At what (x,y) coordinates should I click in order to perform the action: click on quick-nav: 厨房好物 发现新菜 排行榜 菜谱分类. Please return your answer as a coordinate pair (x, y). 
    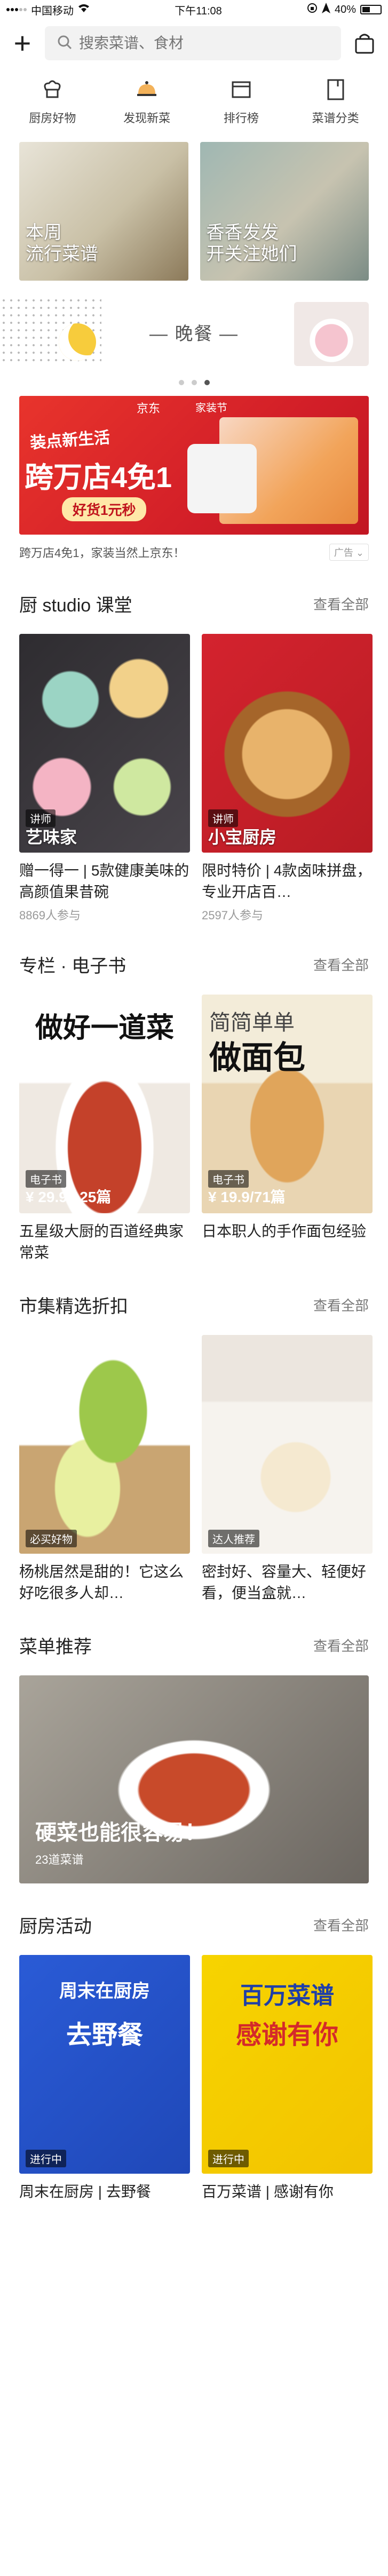
    Looking at the image, I should click on (194, 102).